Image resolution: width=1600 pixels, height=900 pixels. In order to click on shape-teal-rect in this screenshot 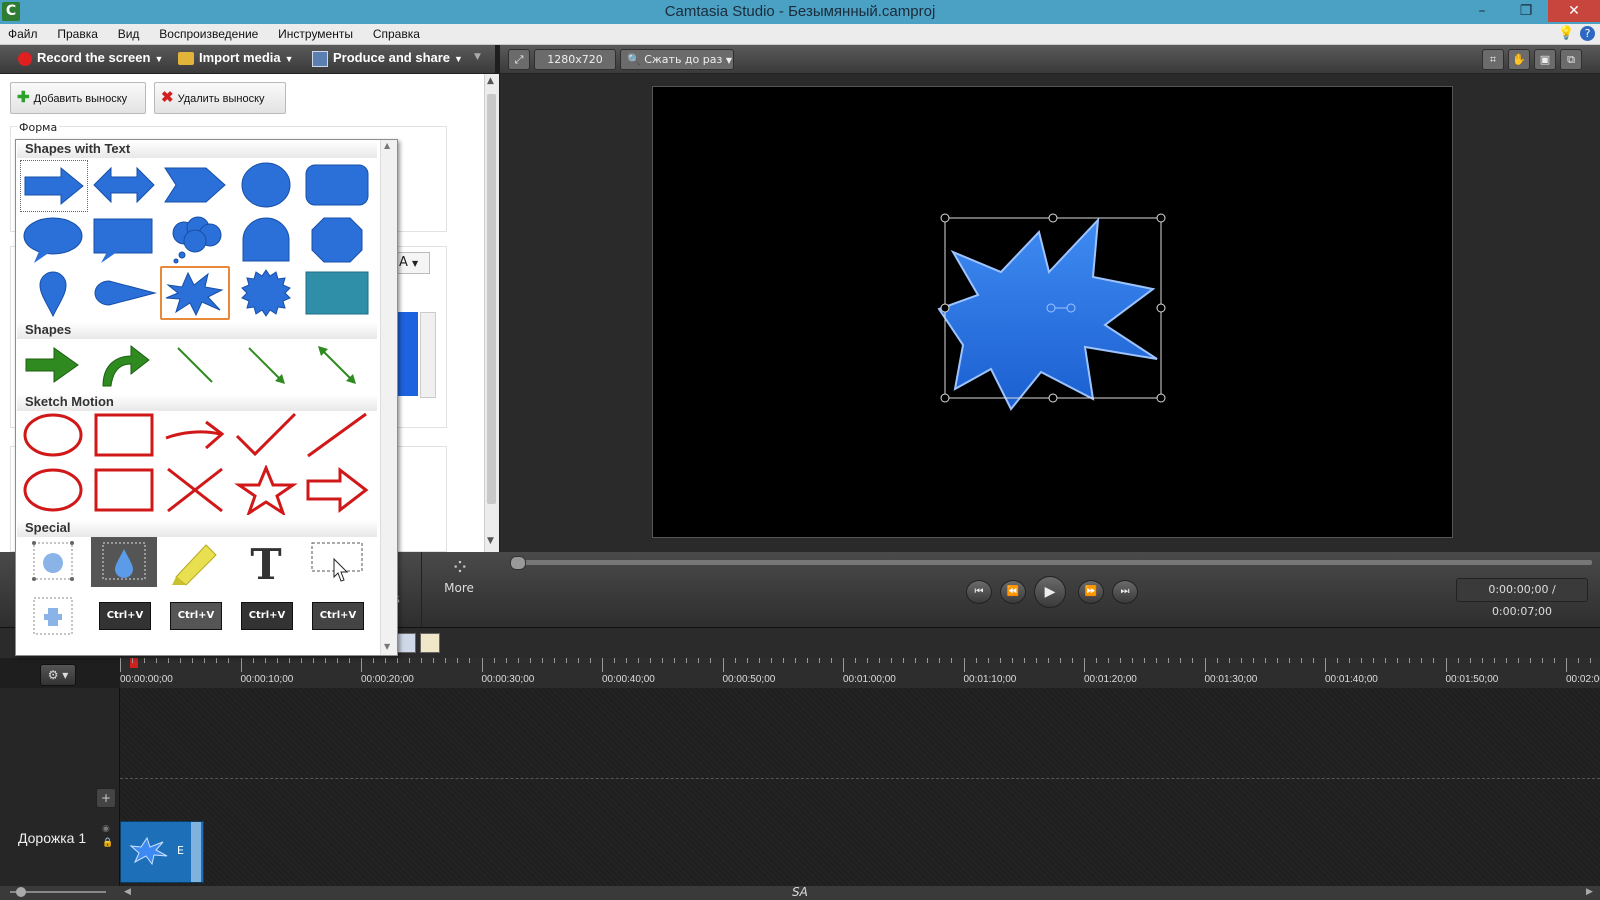, I will do `click(337, 293)`.